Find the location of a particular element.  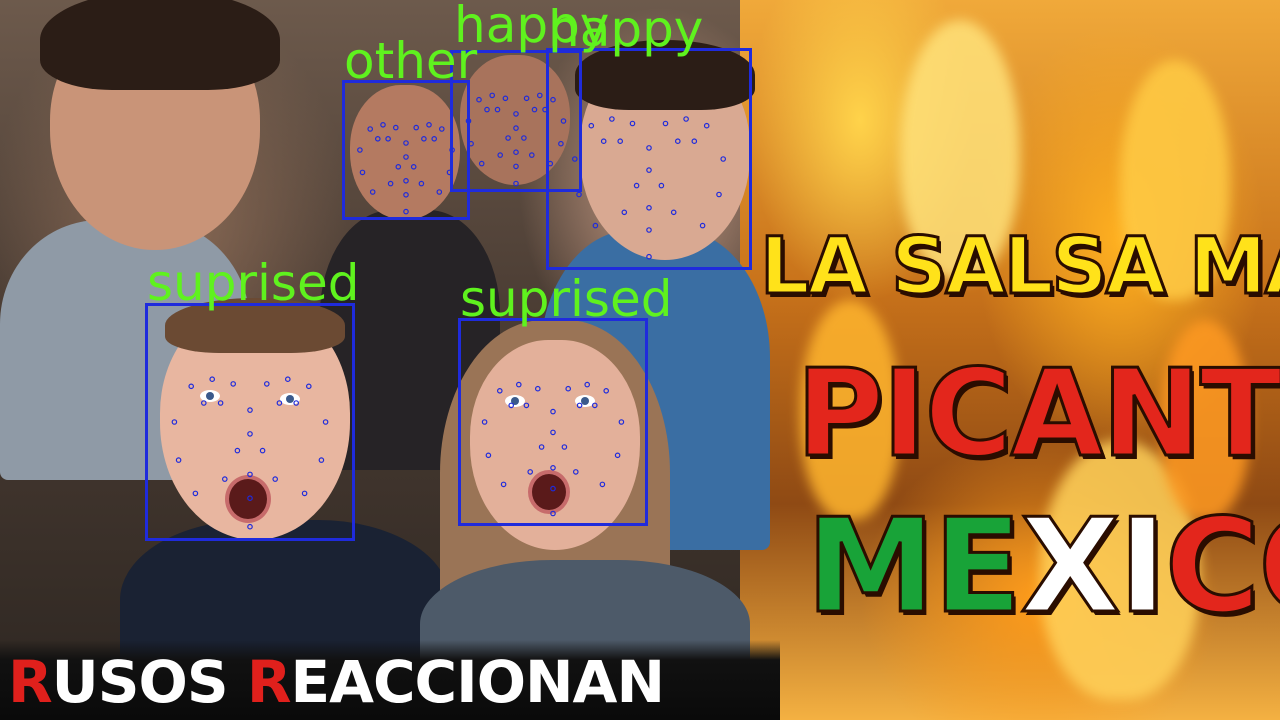

title-part: ME is located at coordinates (913, 566).